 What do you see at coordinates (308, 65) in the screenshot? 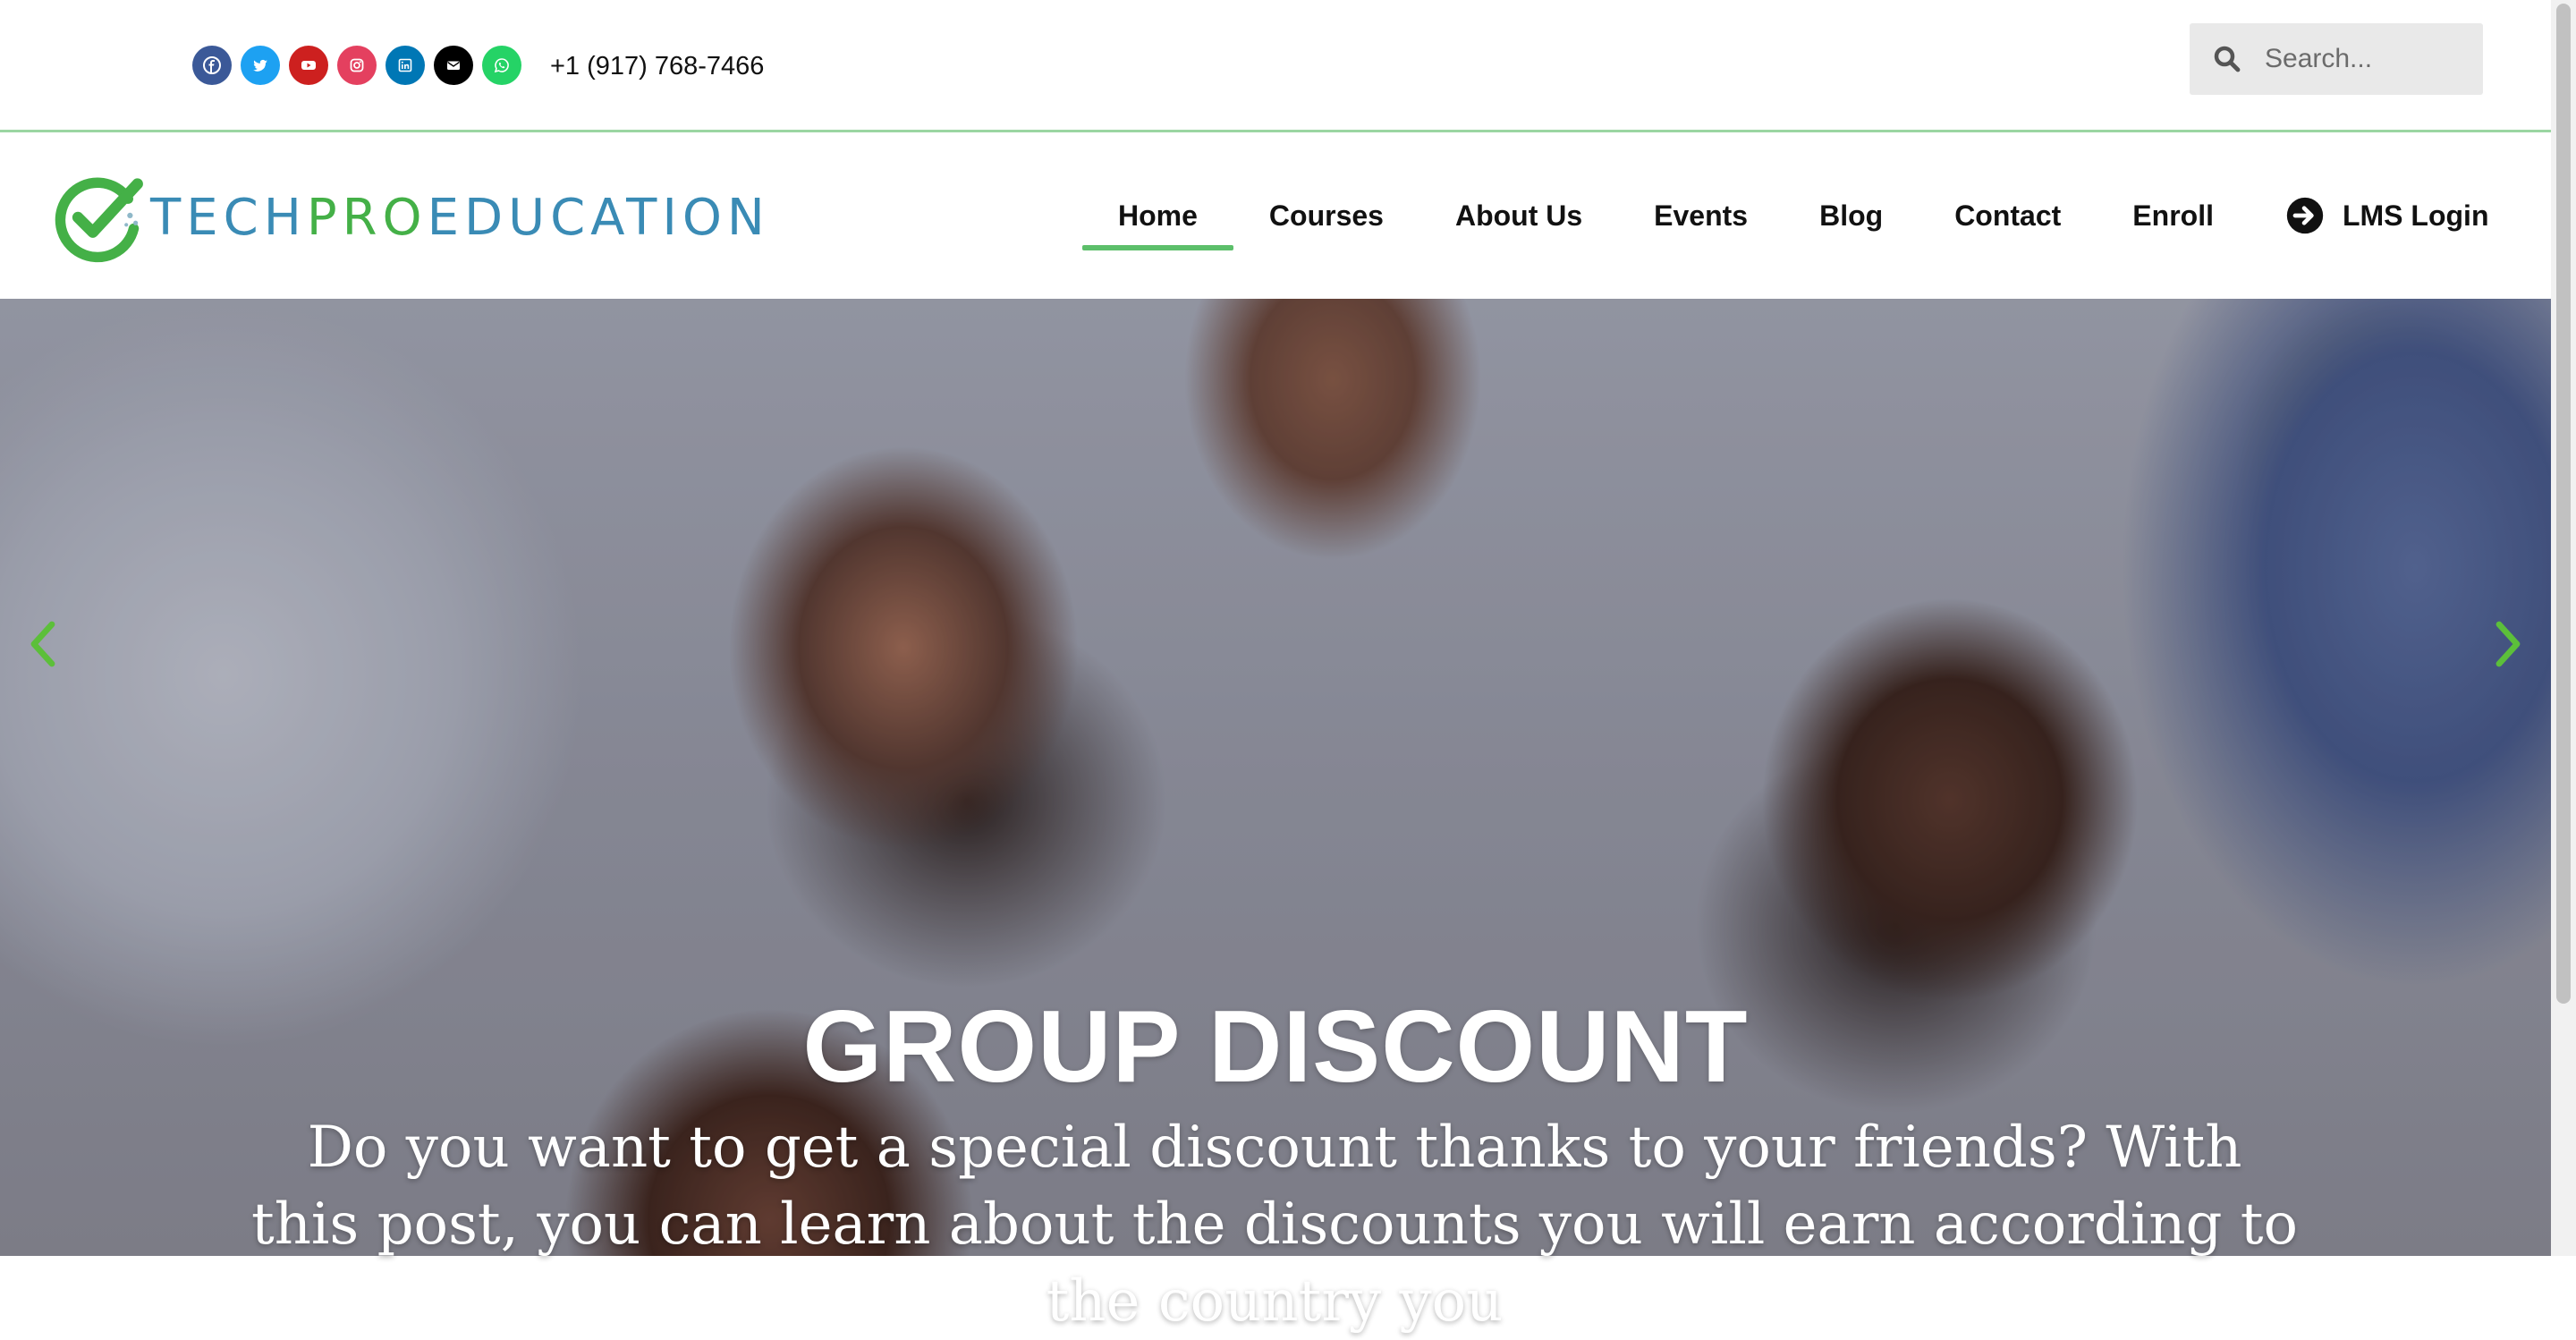
I see `youtube-icon` at bounding box center [308, 65].